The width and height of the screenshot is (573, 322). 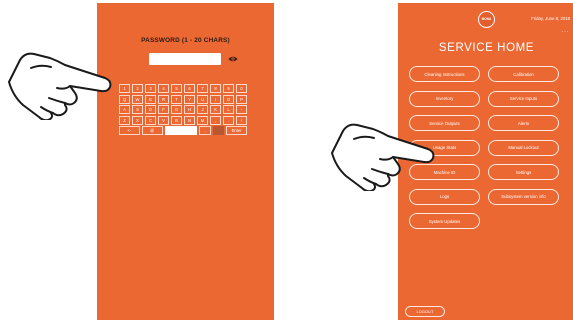 What do you see at coordinates (163, 120) in the screenshot?
I see `key: V` at bounding box center [163, 120].